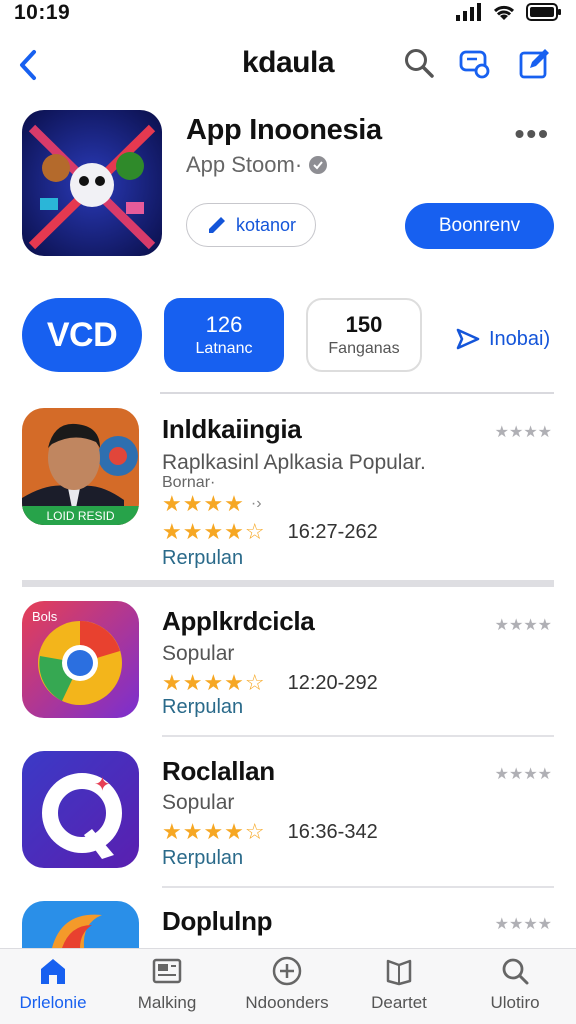  What do you see at coordinates (202, 858) in the screenshot?
I see `app-3-category: Rerpulan` at bounding box center [202, 858].